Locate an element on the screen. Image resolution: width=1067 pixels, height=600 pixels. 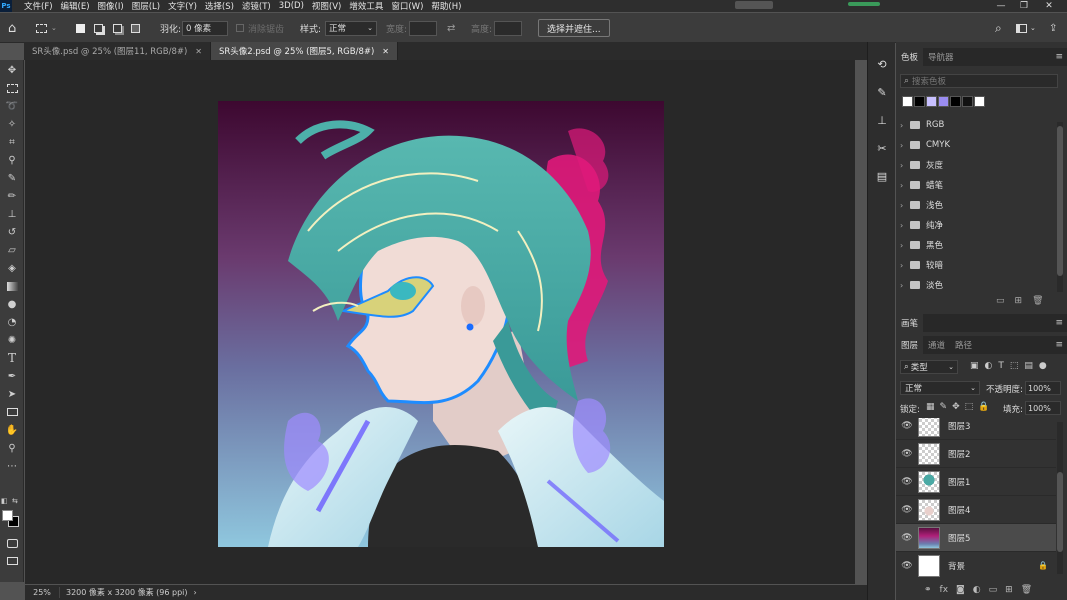
adjustment-layer-icon: ◐ is located at coordinates (977, 590).